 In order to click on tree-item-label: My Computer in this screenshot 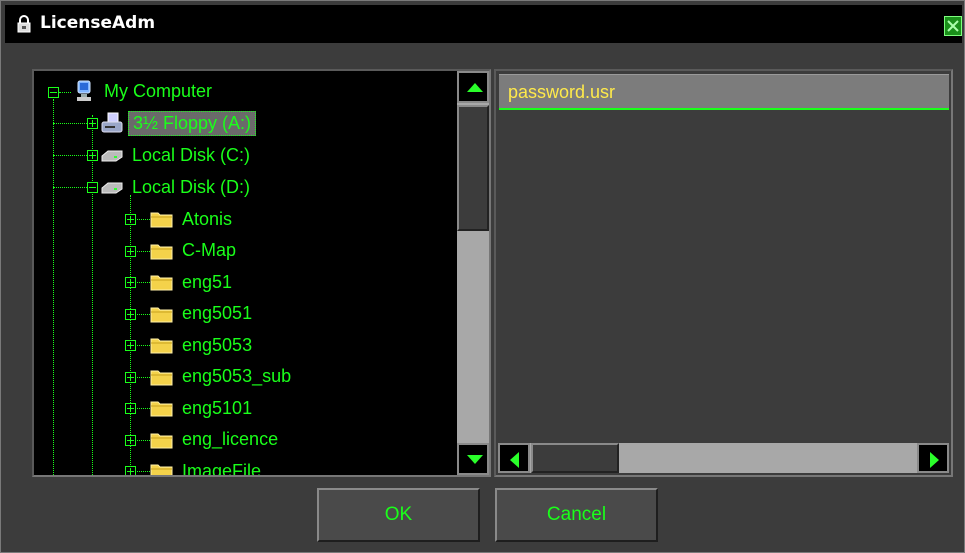, I will do `click(158, 90)`.